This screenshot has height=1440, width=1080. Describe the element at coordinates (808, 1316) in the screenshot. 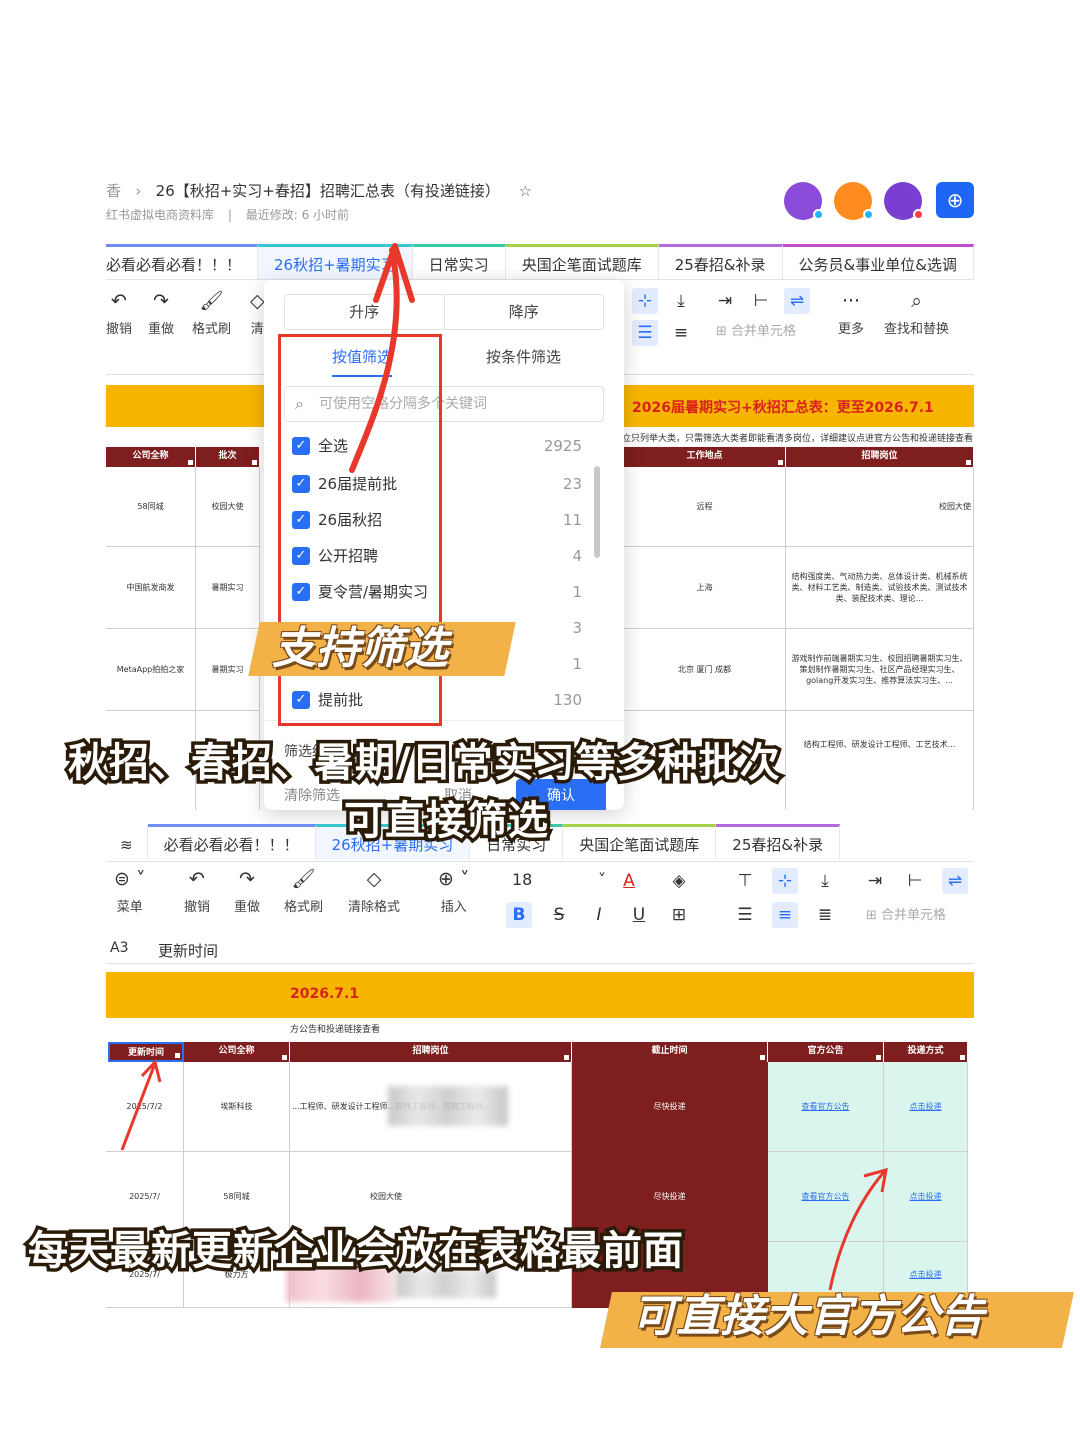

I see `caption-official: 可直接大官方公告` at that location.